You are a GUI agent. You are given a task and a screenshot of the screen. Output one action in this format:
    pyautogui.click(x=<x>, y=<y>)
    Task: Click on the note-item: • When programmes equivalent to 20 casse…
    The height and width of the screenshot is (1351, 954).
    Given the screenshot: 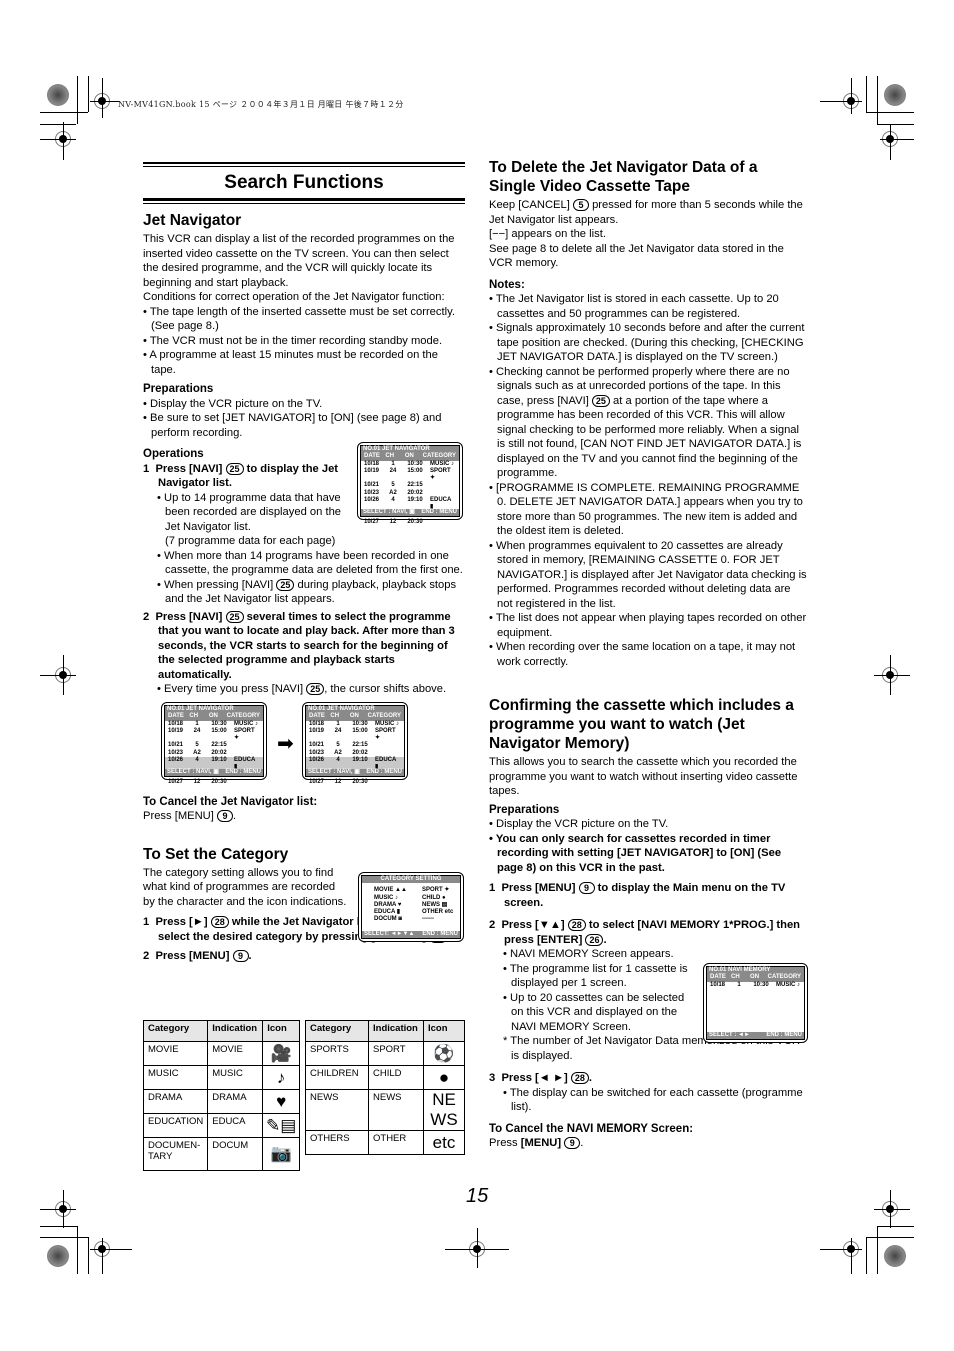 What is the action you would take?
    pyautogui.click(x=648, y=574)
    